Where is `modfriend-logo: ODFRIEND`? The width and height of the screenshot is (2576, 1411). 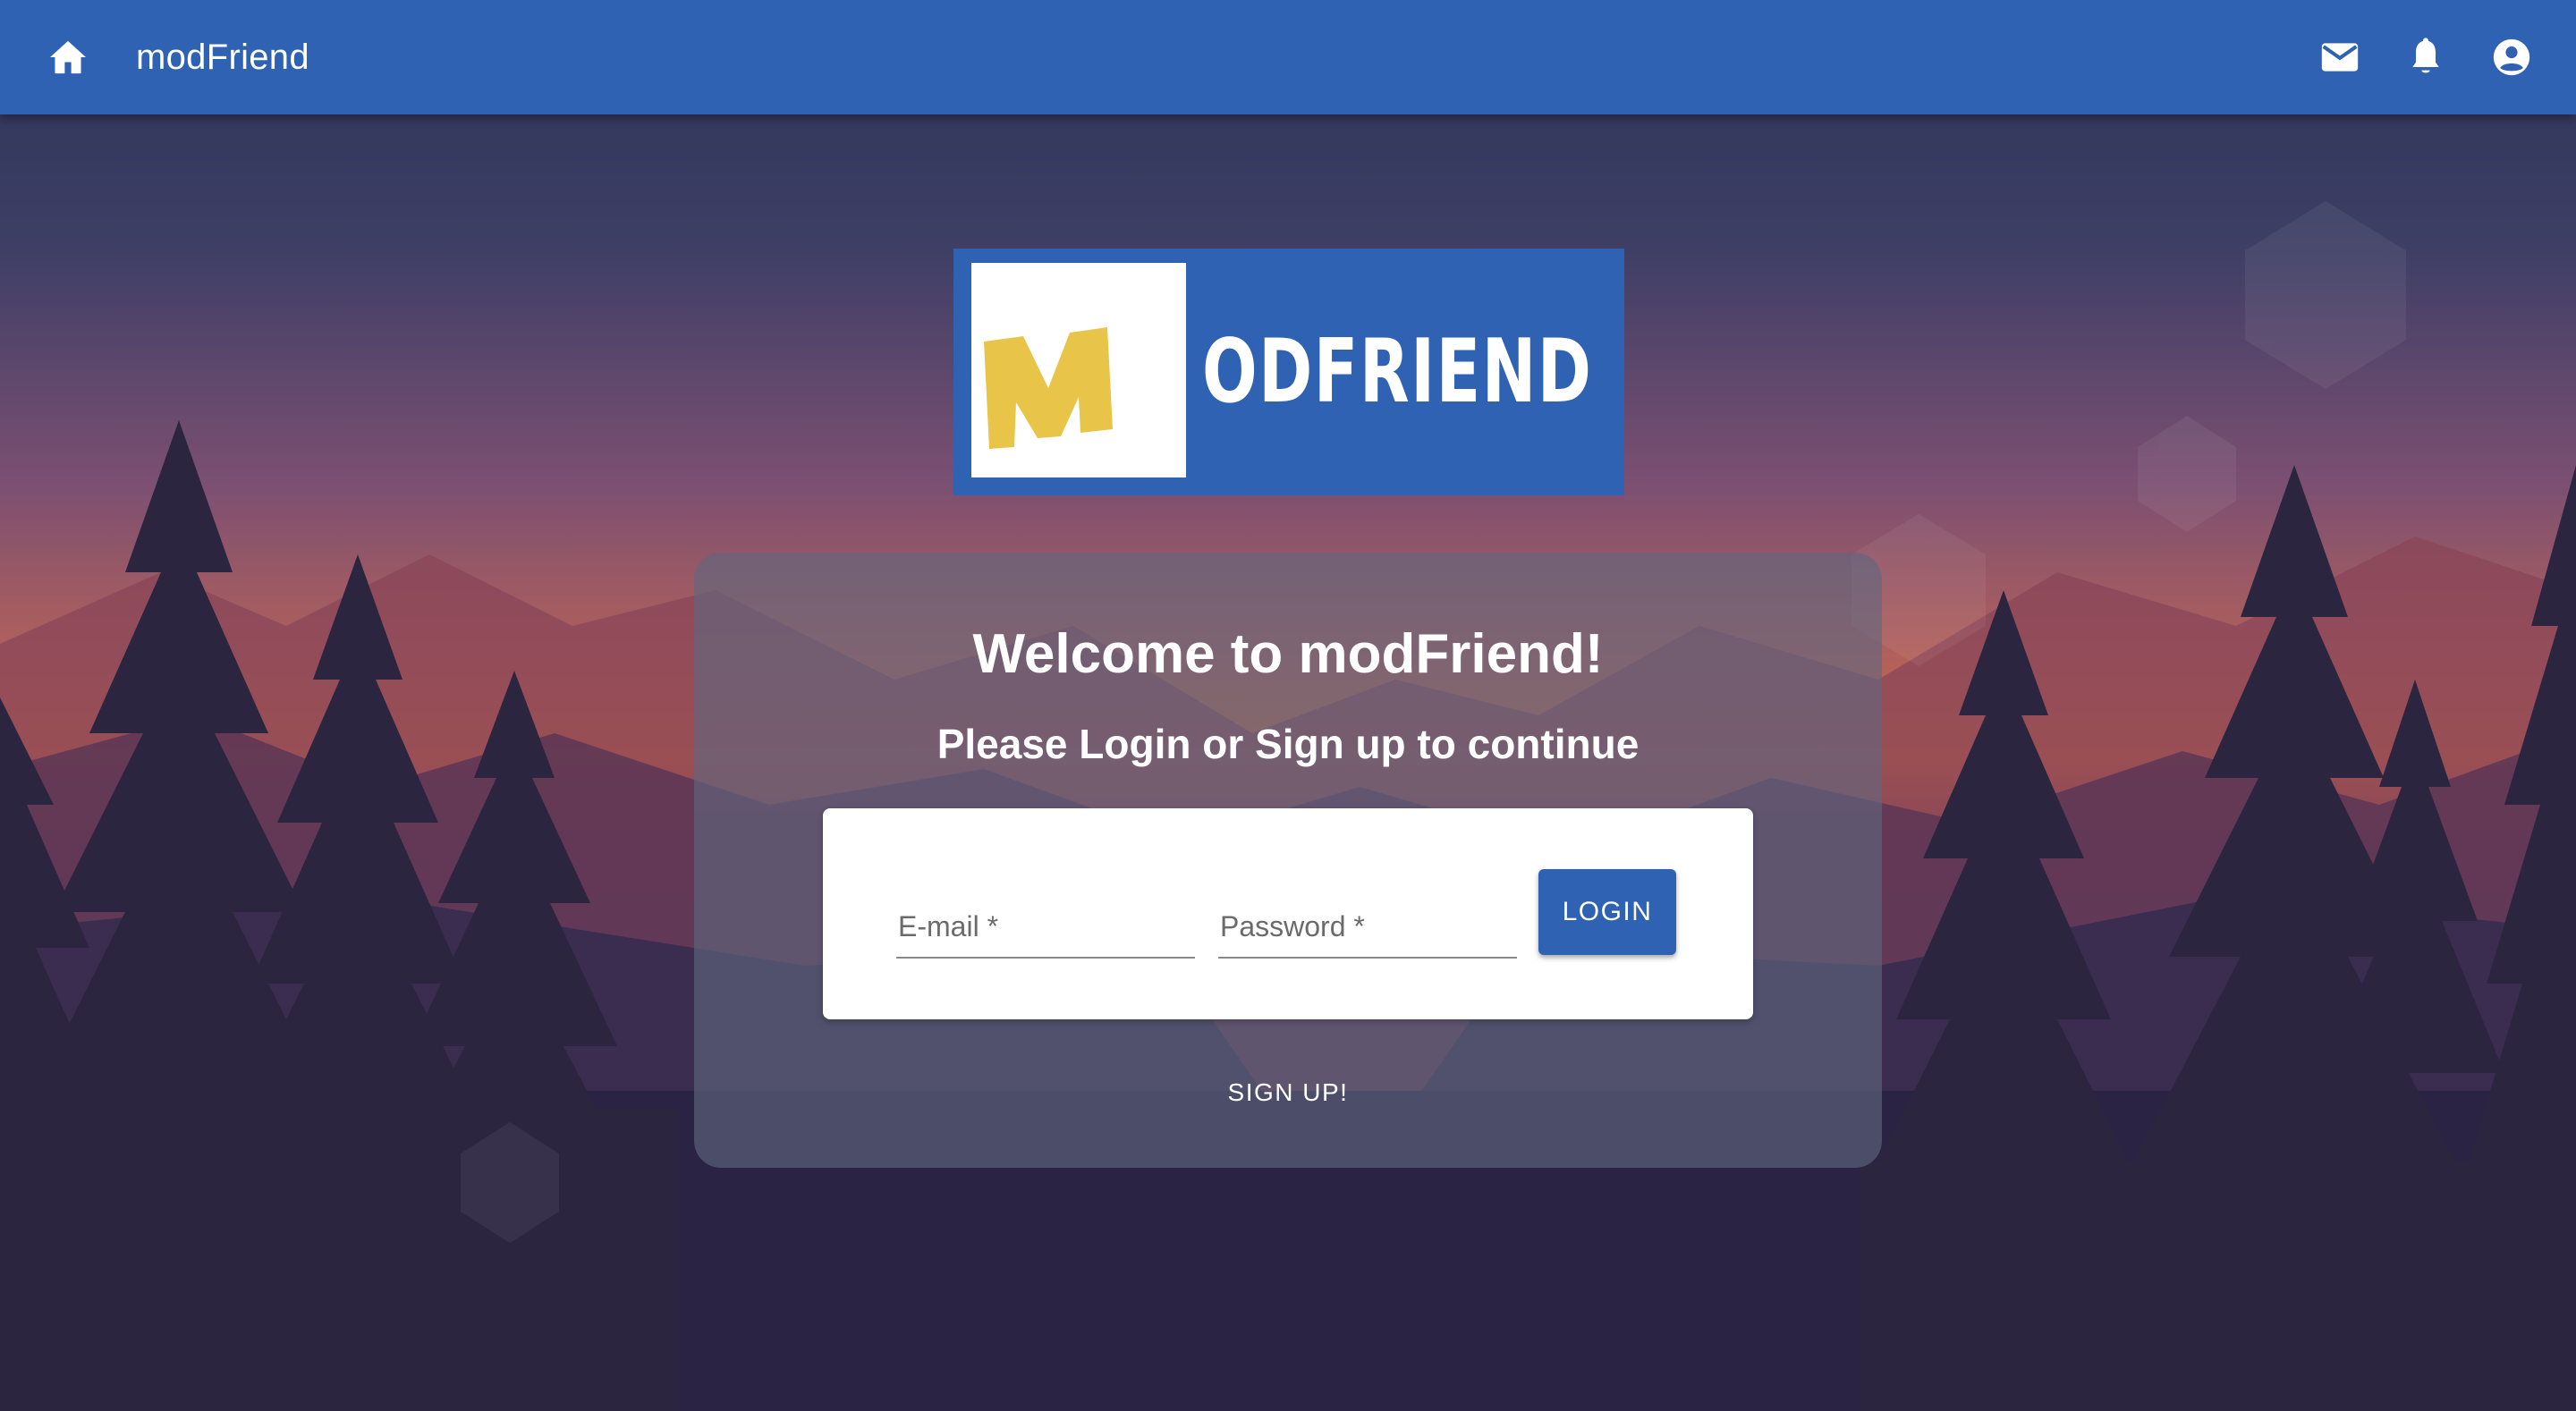 modfriend-logo: ODFRIEND is located at coordinates (1288, 372).